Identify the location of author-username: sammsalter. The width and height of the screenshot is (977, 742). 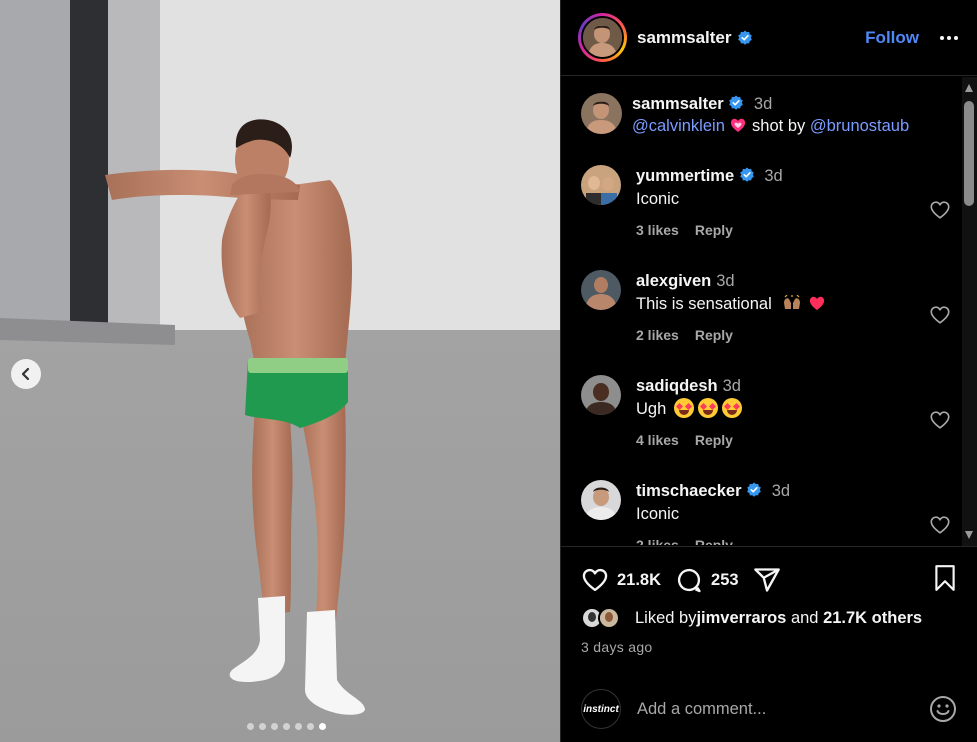
(695, 38).